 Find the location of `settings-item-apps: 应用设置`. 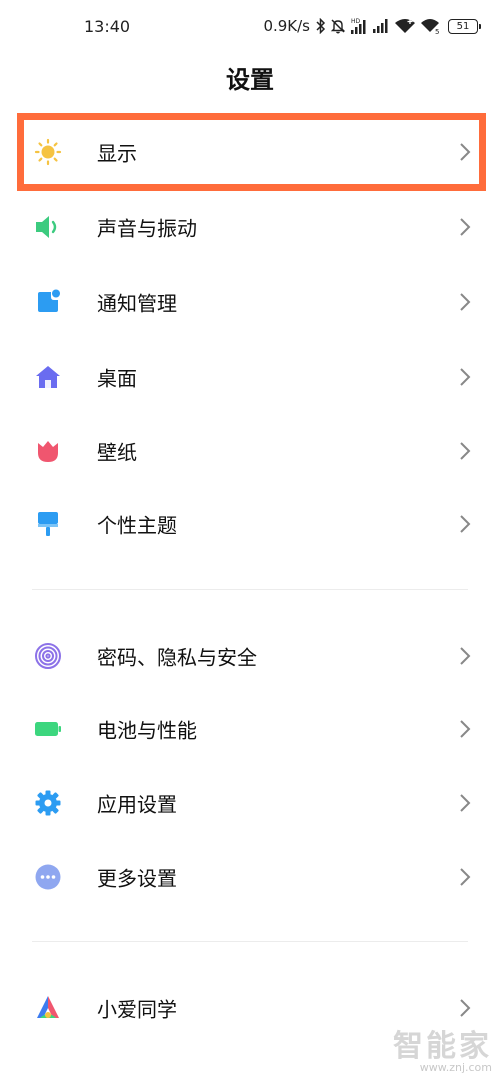

settings-item-apps: 应用设置 is located at coordinates (250, 803).